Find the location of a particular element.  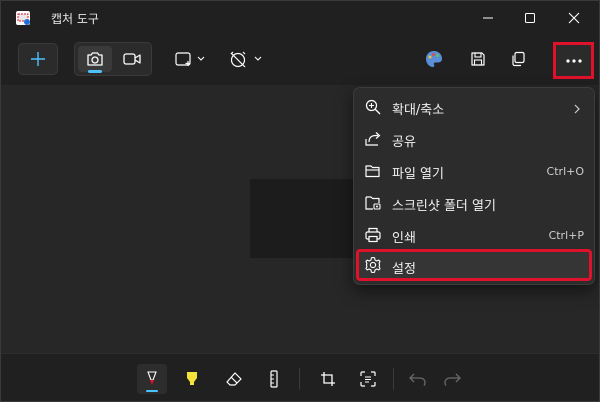

captured-image is located at coordinates (302, 218).